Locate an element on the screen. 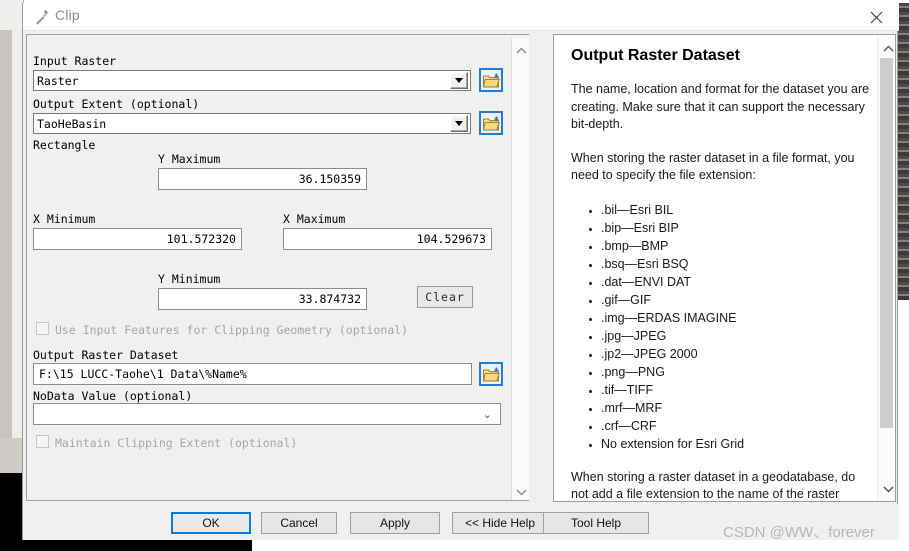 This screenshot has height=551, width=909. x-minimum-value: 101.572320 is located at coordinates (201, 239).